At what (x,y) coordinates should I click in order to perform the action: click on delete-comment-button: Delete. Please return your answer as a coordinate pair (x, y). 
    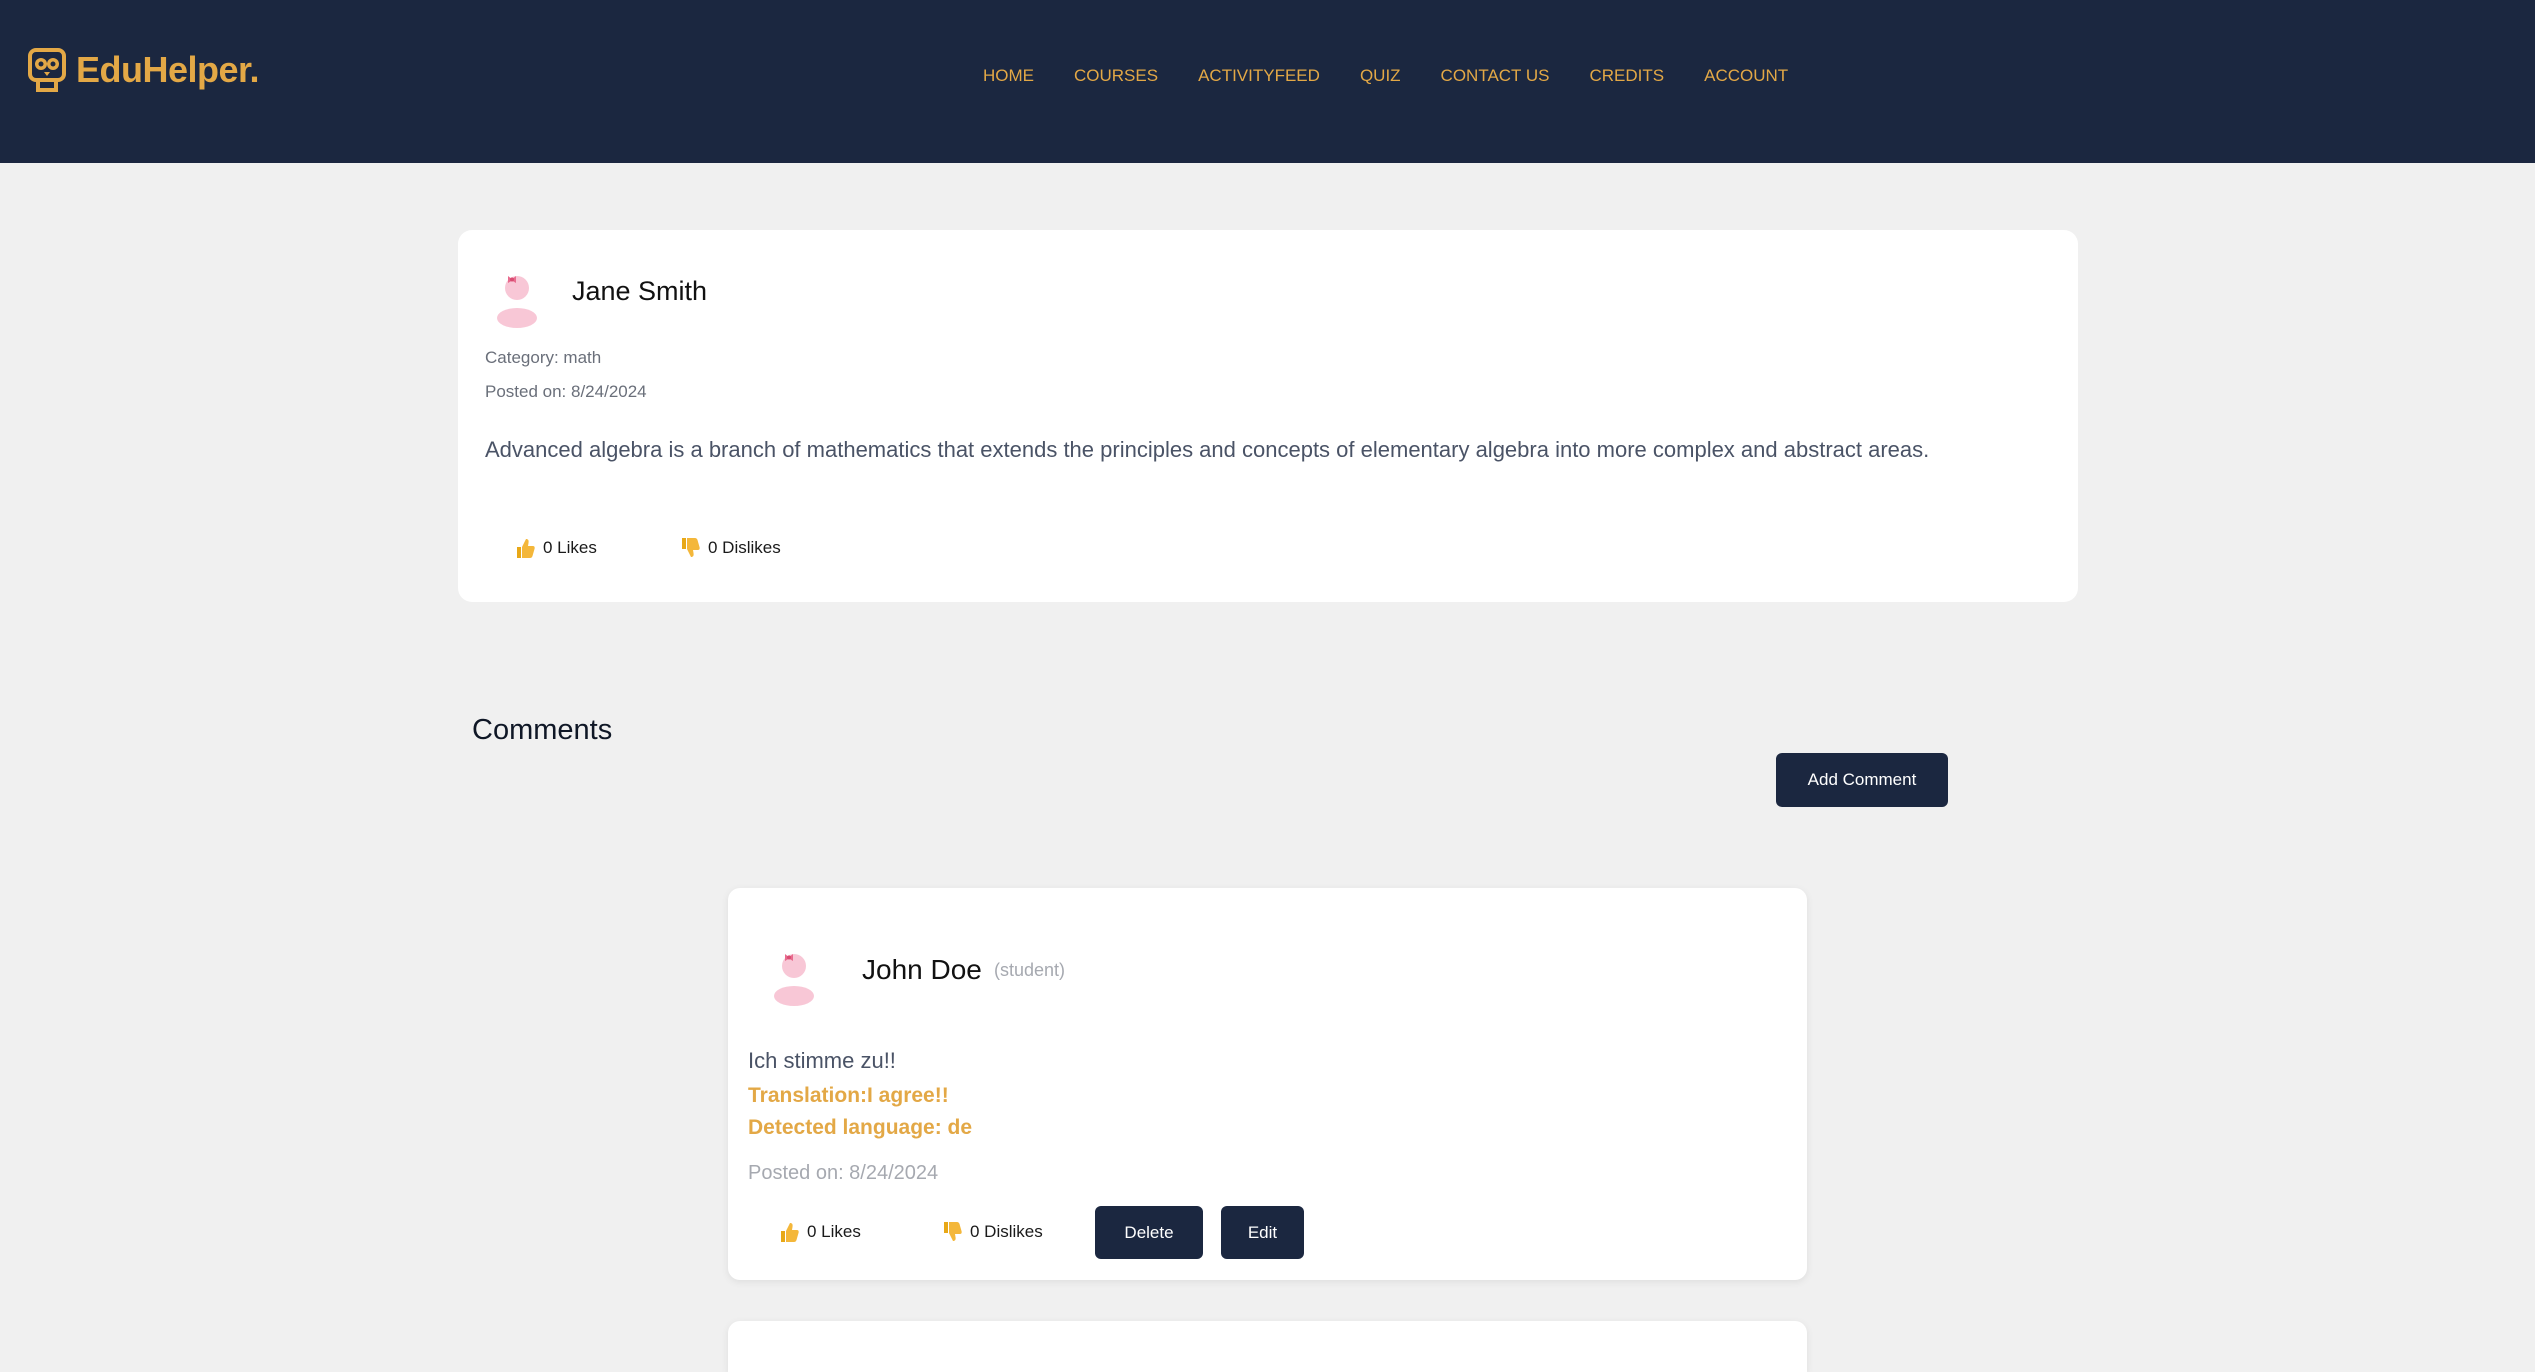
    Looking at the image, I should click on (1149, 1232).